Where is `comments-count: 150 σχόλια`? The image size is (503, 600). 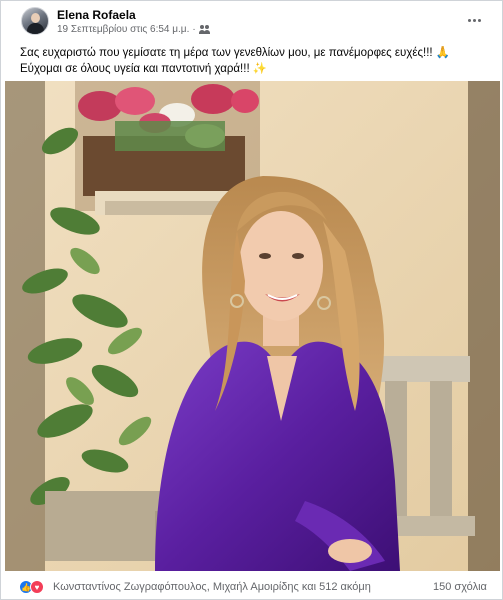
comments-count: 150 σχόλια is located at coordinates (460, 587).